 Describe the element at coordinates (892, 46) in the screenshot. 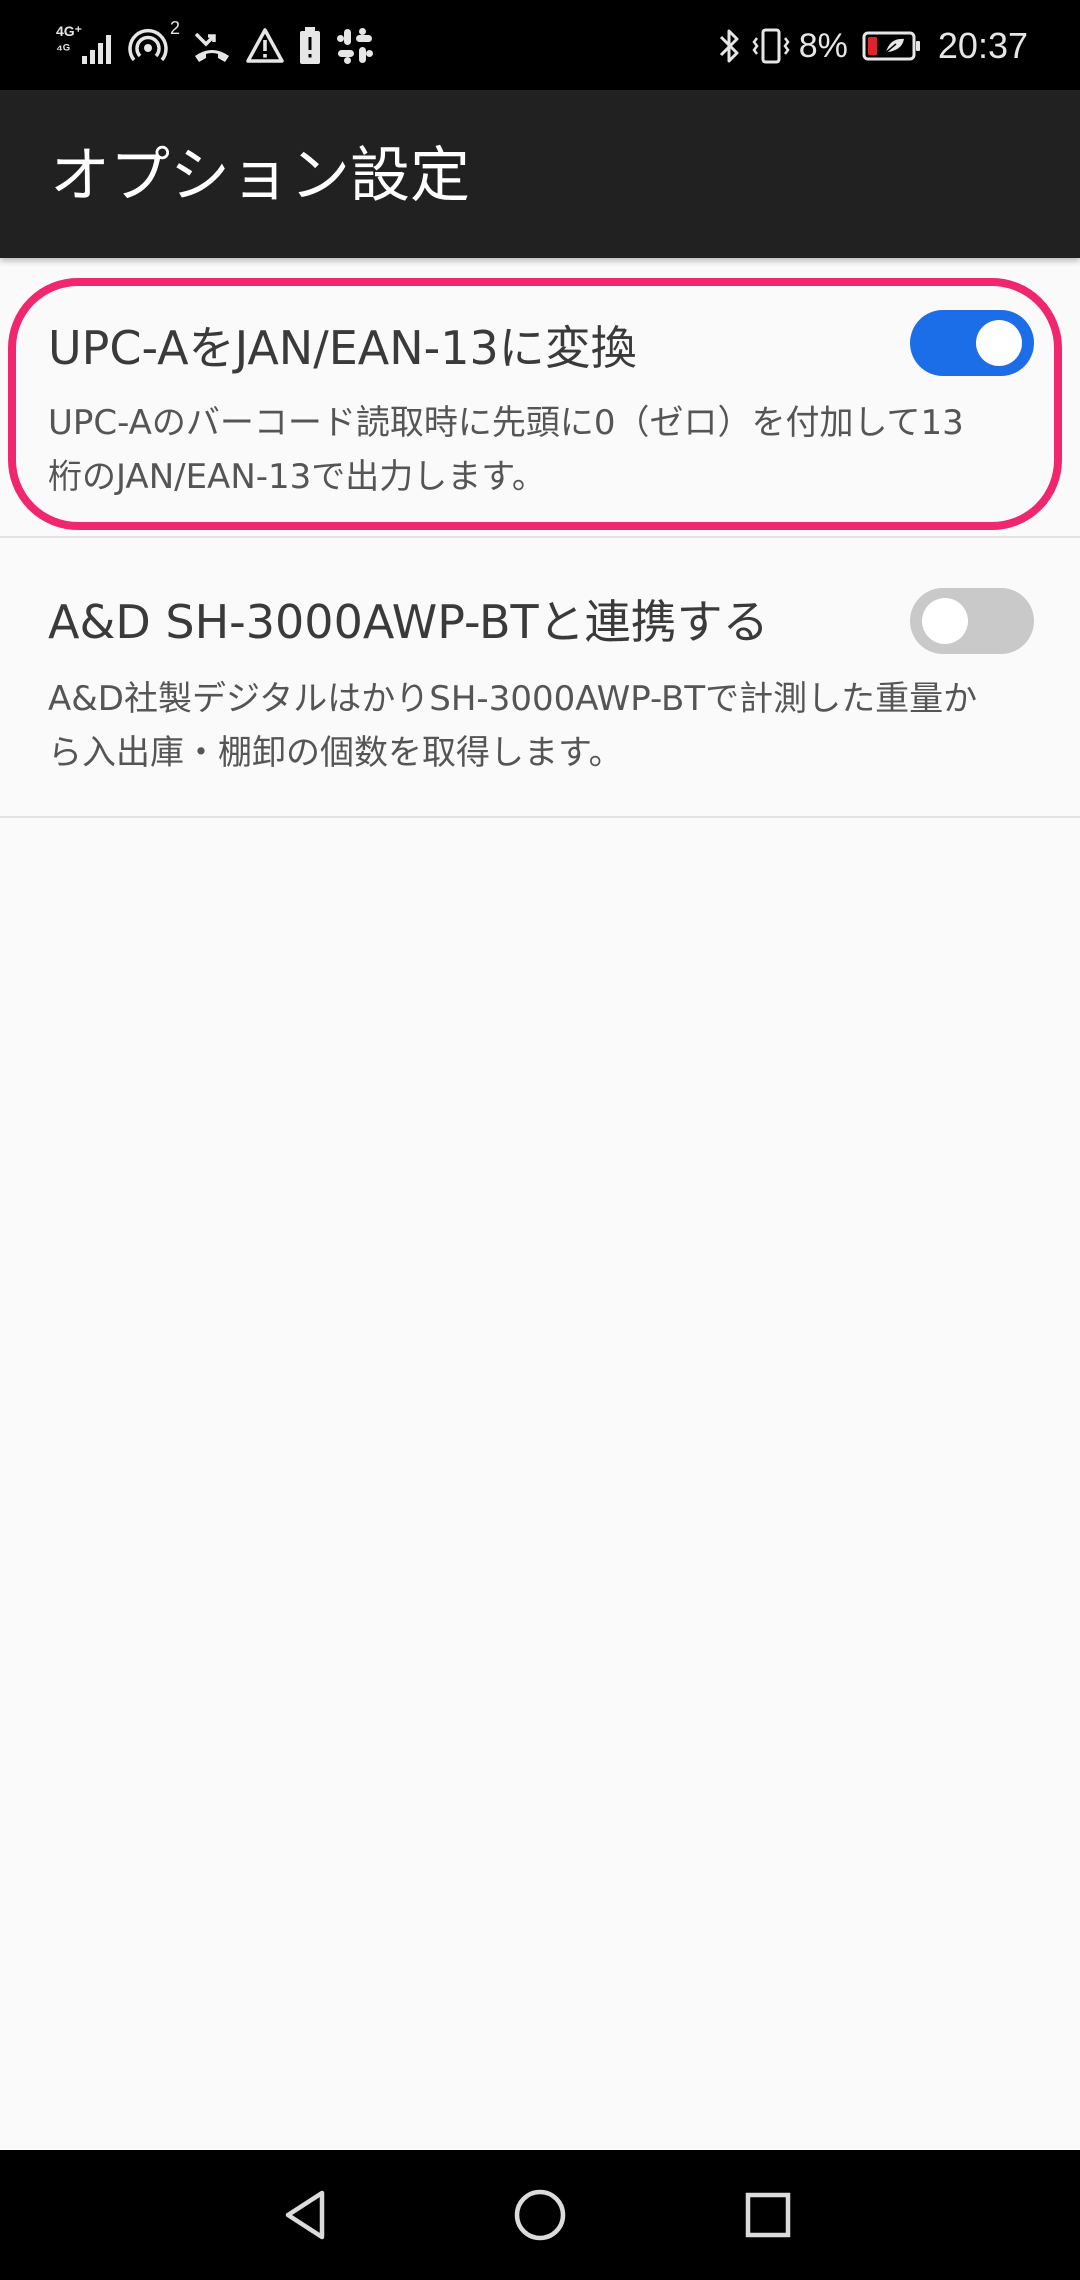

I see `battery-icon` at that location.